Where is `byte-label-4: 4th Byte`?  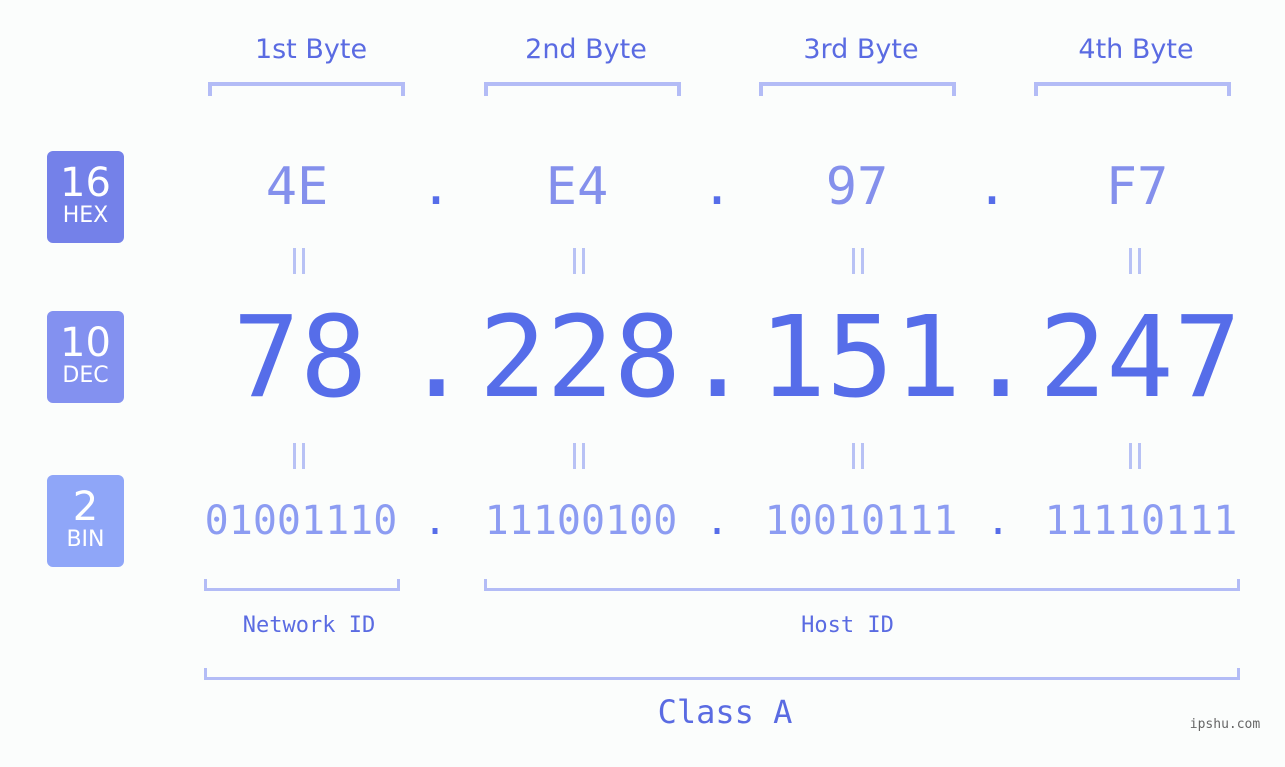
byte-label-4: 4th Byte is located at coordinates (1136, 49).